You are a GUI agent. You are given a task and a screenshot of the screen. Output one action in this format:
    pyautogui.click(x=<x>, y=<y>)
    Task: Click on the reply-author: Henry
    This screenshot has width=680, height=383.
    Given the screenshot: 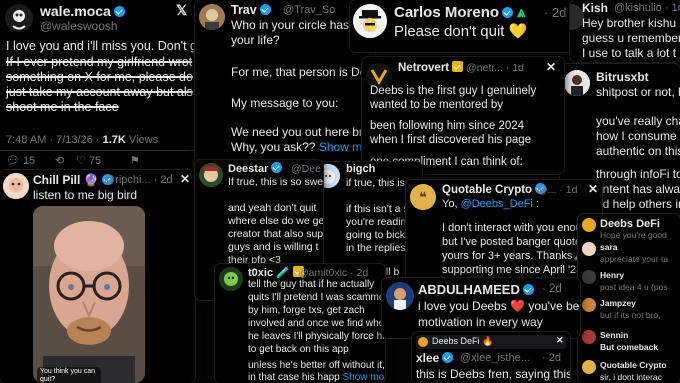 What is the action you would take?
    pyautogui.click(x=612, y=275)
    